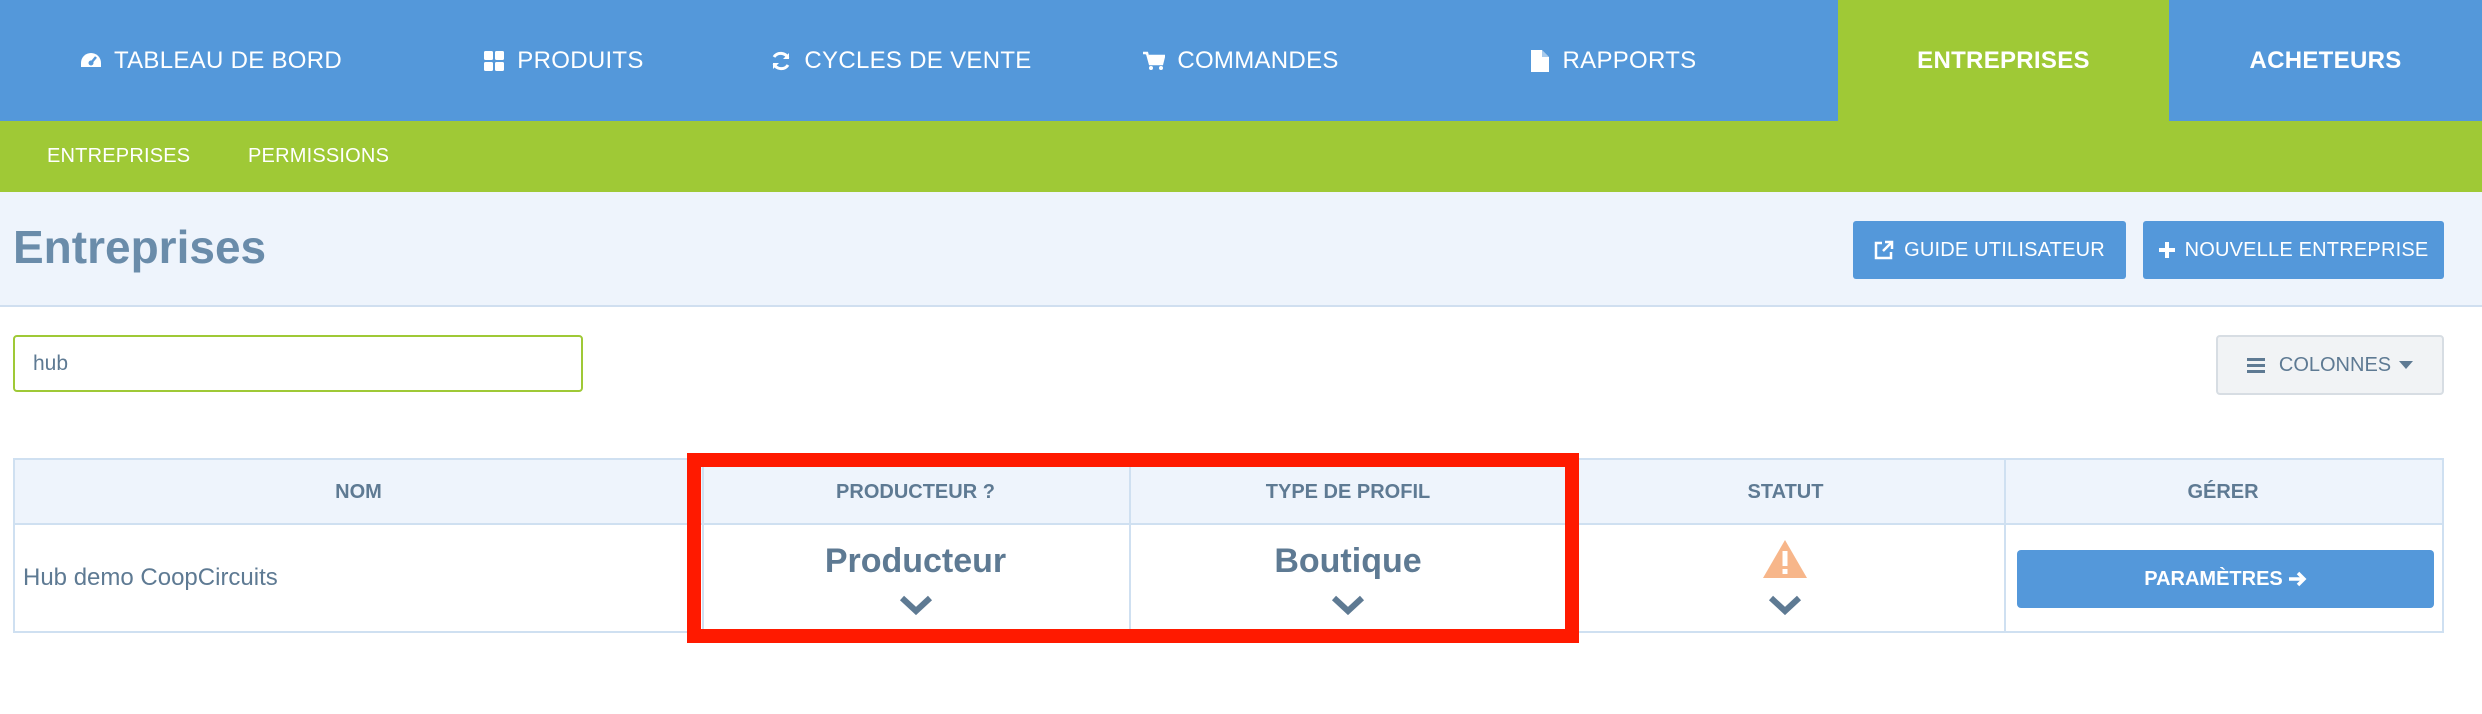  I want to click on nav-item-products: PRODUITS, so click(562, 60).